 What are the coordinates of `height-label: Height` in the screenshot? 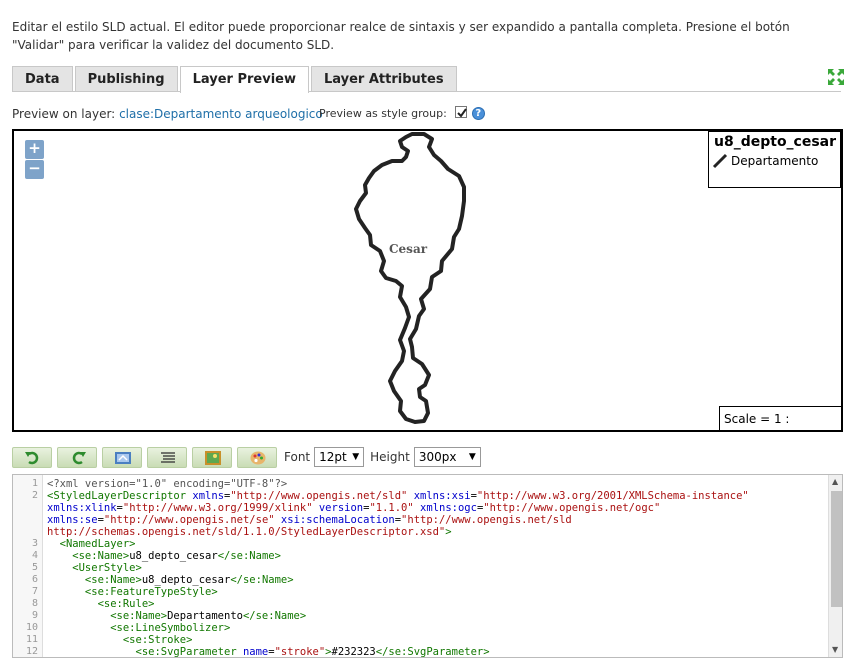 It's located at (390, 457).